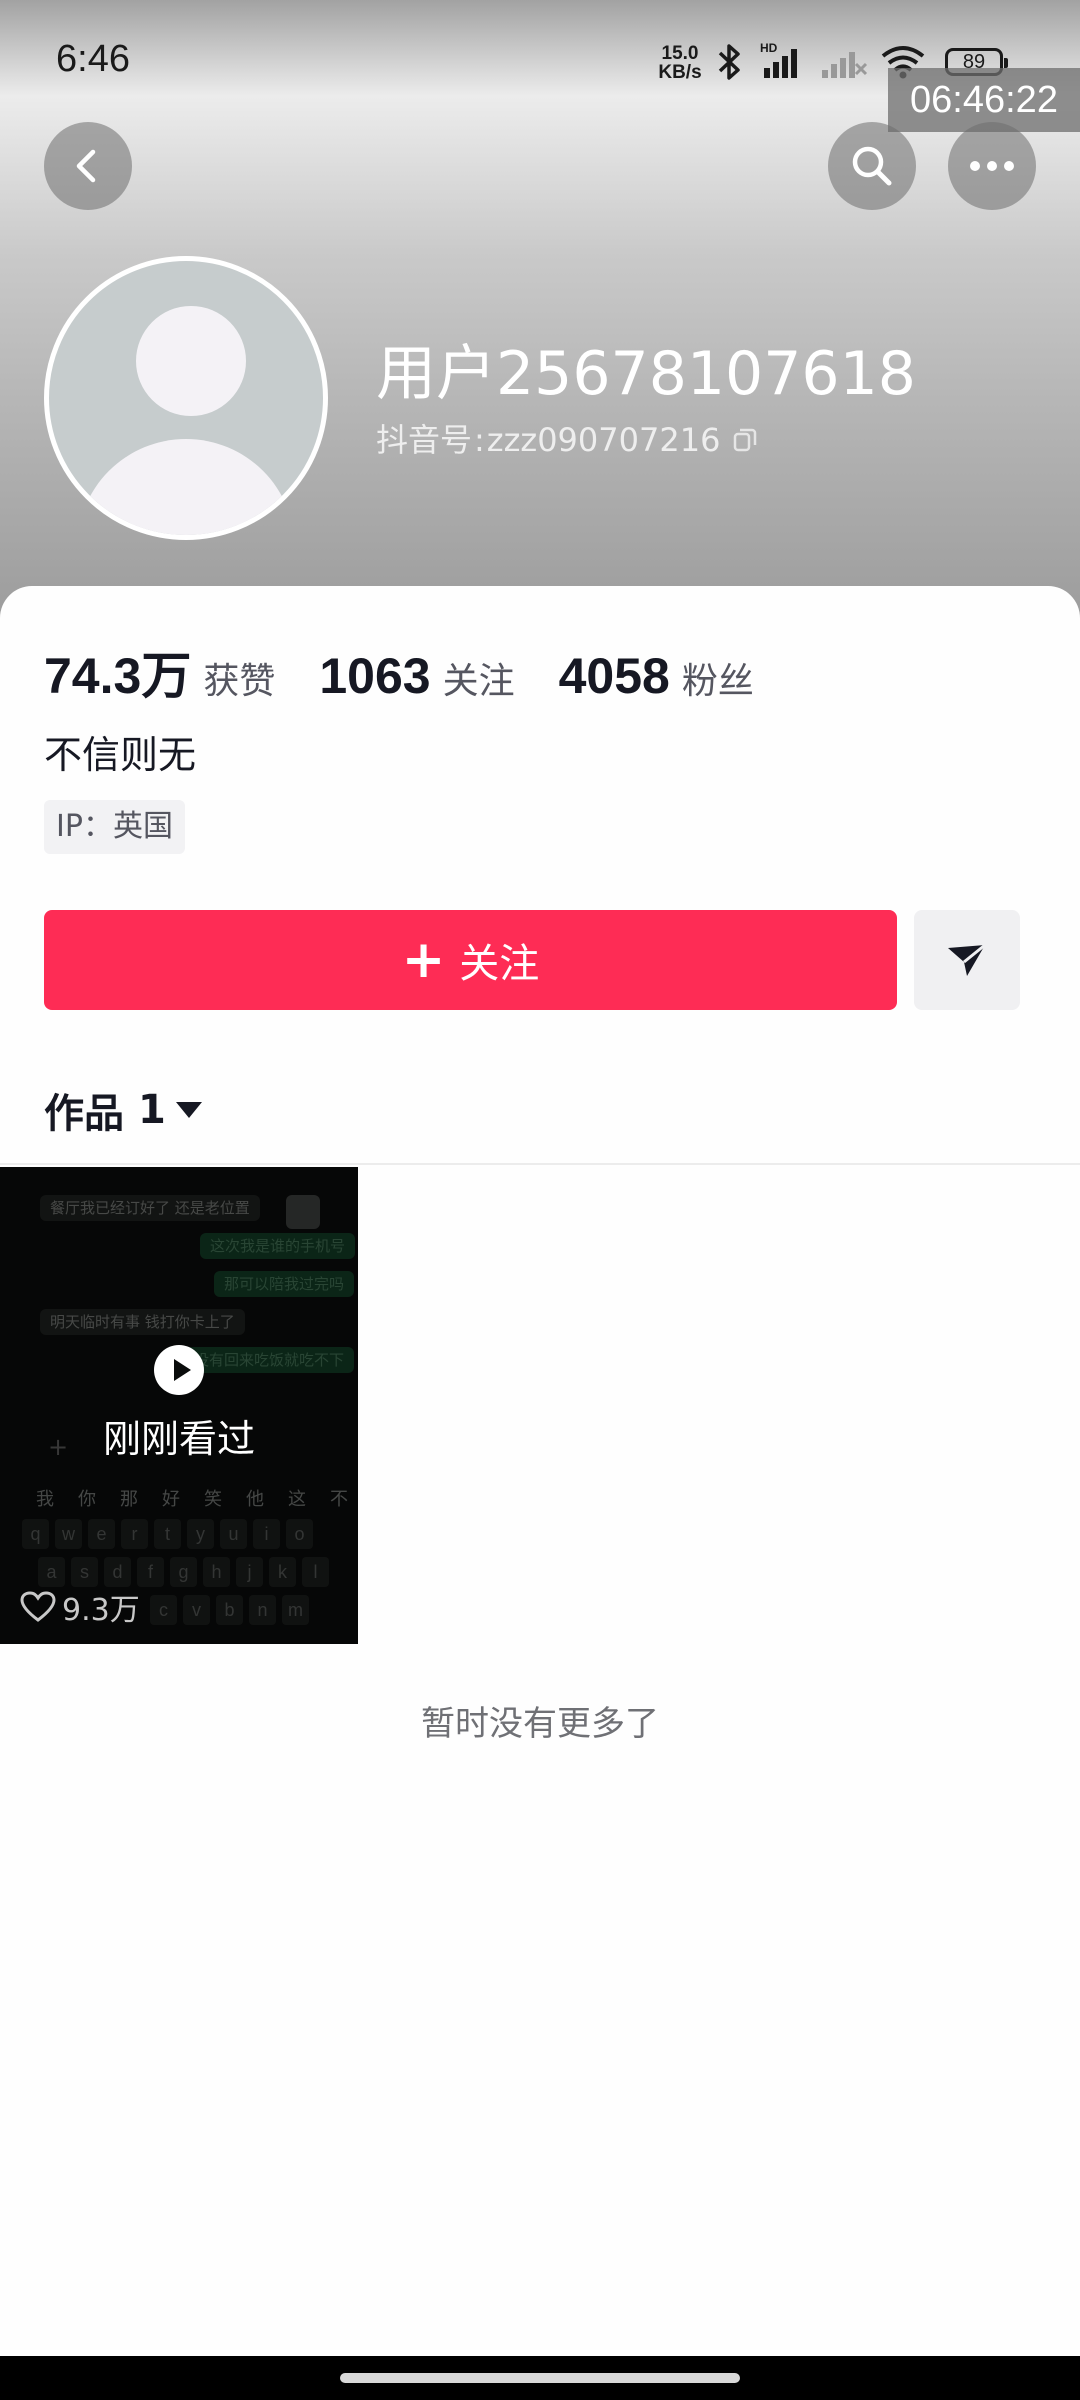 Image resolution: width=1080 pixels, height=2400 pixels. What do you see at coordinates (101, 1610) in the screenshot?
I see `video-likes-count: 9.3万` at bounding box center [101, 1610].